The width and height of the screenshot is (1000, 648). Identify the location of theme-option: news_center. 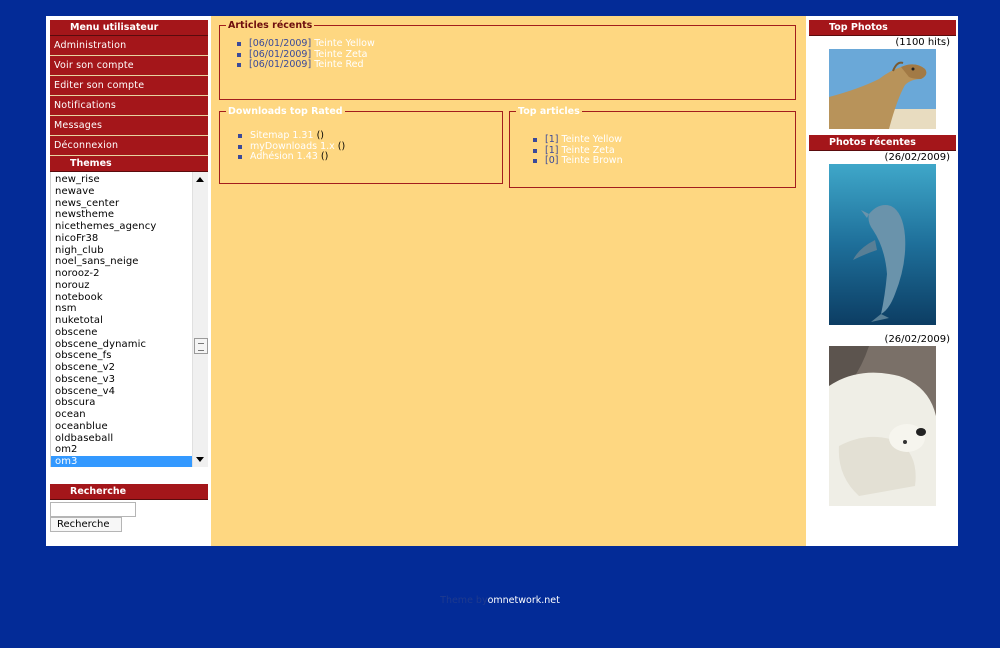
(122, 204).